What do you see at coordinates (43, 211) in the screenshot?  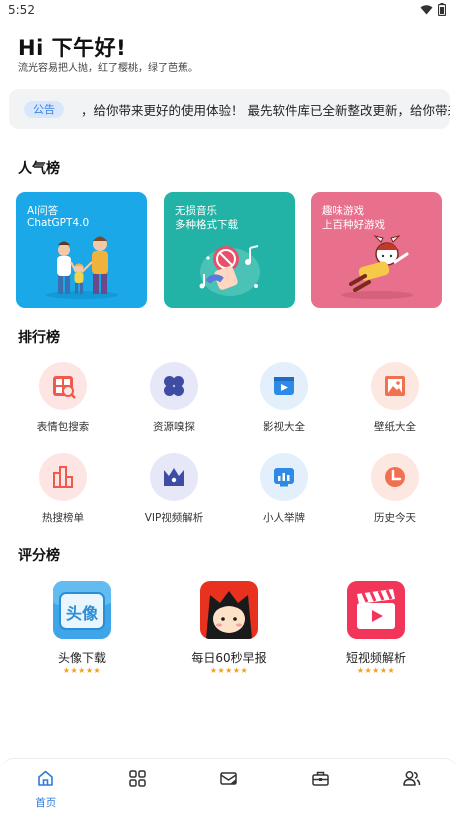 I see `card-line1: AI问答` at bounding box center [43, 211].